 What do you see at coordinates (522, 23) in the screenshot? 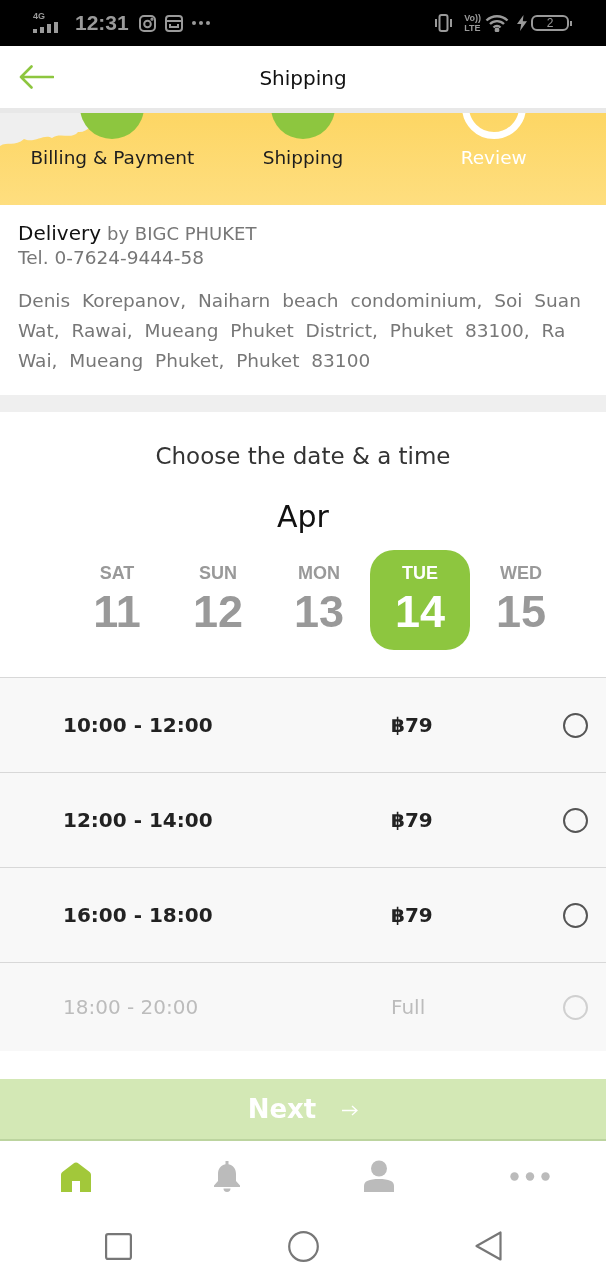
I see `bolt-icon` at bounding box center [522, 23].